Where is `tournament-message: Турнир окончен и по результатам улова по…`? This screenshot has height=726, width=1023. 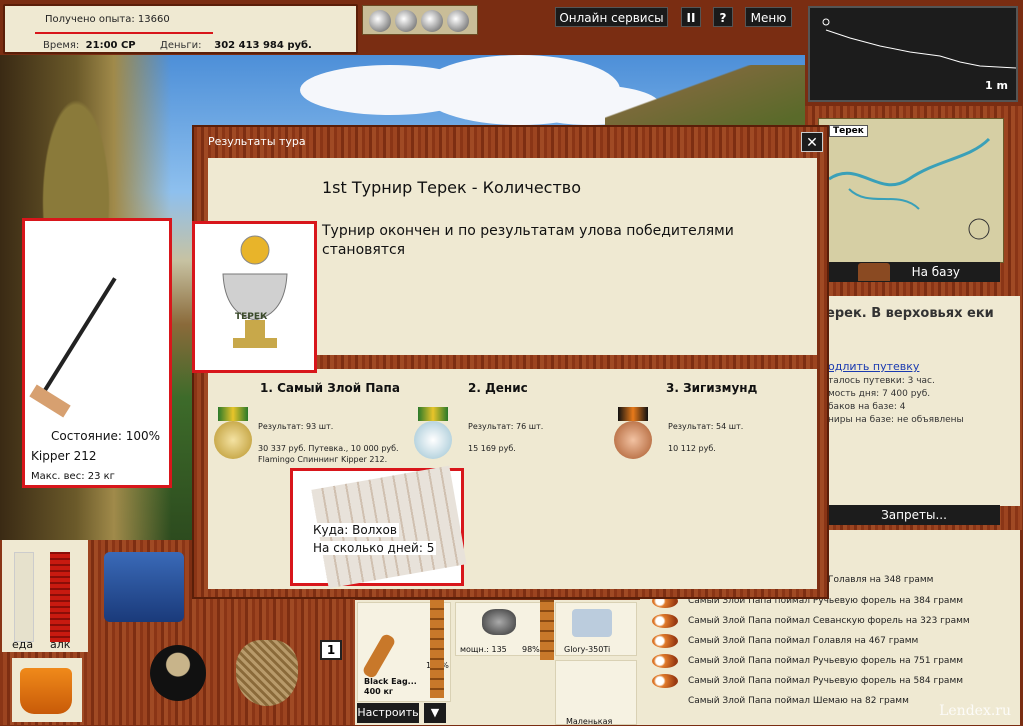
tournament-message: Турнир окончен и по результатам улова по… is located at coordinates (528, 240).